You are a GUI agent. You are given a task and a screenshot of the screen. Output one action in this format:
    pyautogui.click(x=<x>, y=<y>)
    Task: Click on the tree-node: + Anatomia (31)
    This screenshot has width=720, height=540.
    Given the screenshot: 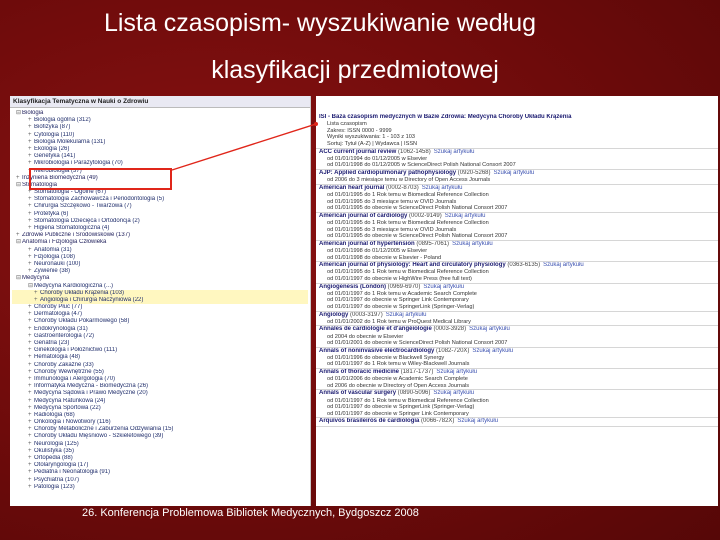 What is the action you would take?
    pyautogui.click(x=160, y=250)
    